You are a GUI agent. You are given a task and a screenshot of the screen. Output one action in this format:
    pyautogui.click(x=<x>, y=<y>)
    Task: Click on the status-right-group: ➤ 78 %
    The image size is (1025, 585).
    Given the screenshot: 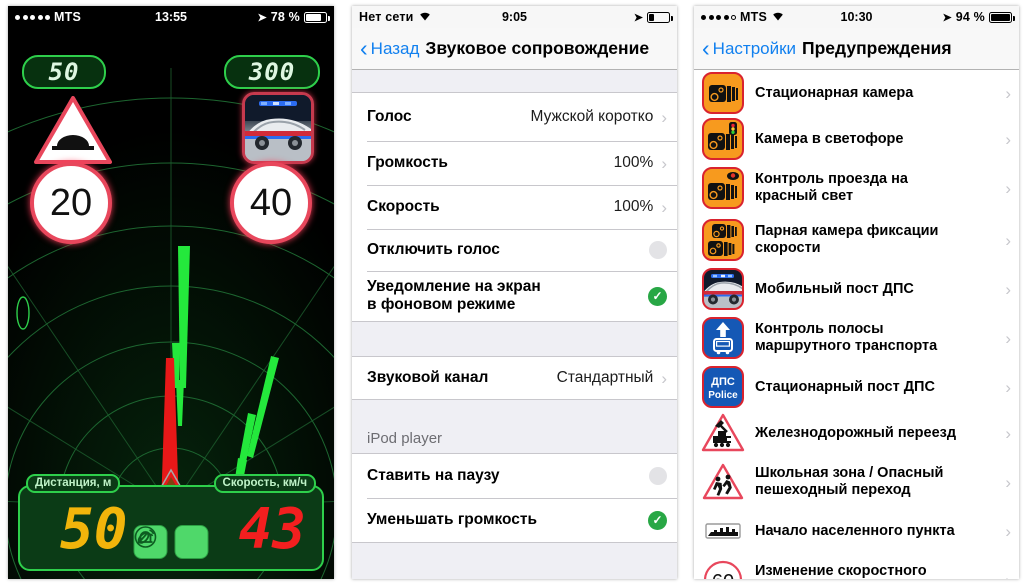 What is the action you would take?
    pyautogui.click(x=293, y=17)
    